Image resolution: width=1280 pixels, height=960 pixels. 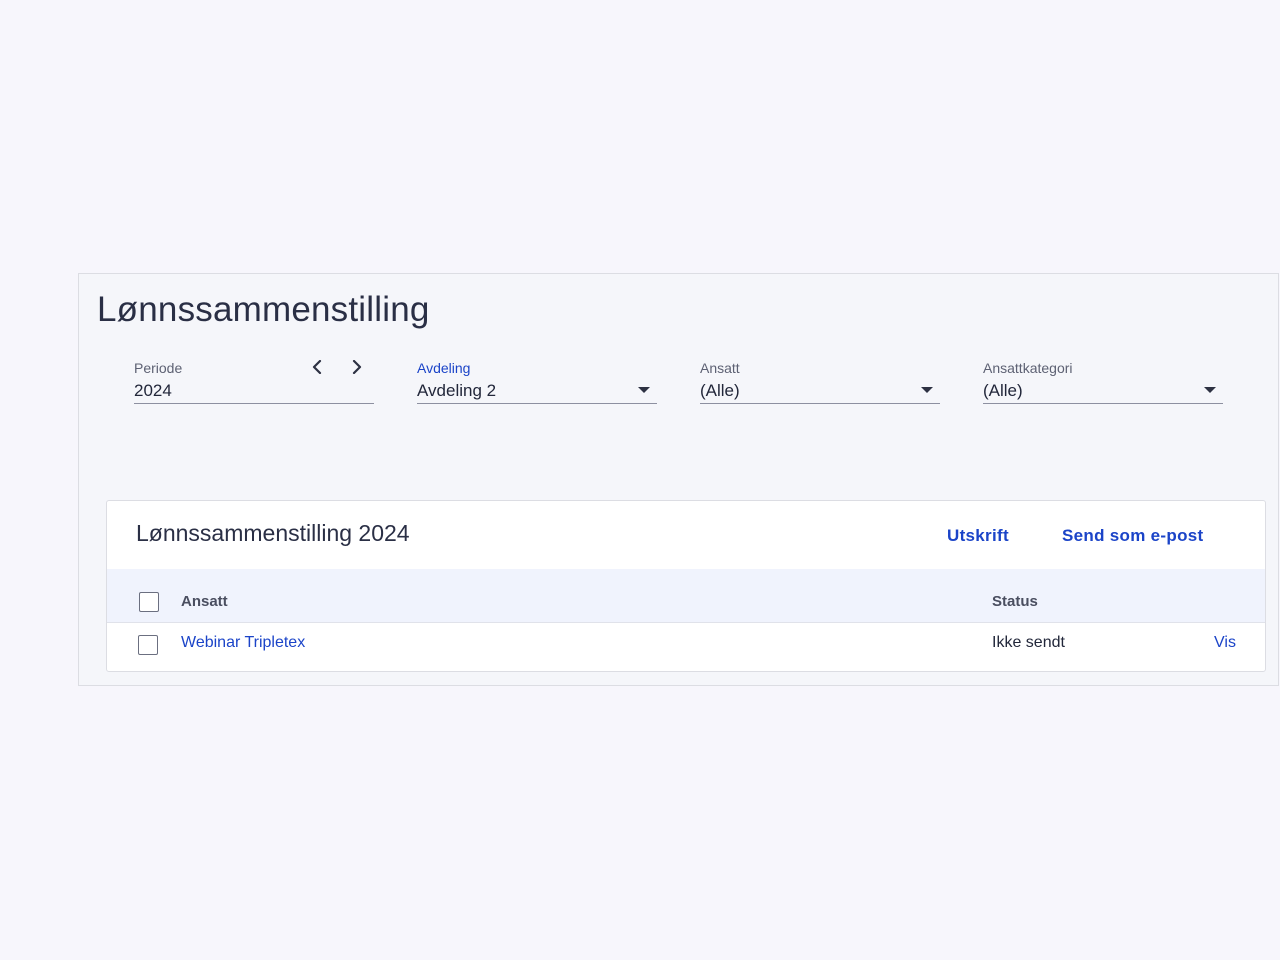 I want to click on ansattkategori-label: Ansattkategori, so click(x=1028, y=368).